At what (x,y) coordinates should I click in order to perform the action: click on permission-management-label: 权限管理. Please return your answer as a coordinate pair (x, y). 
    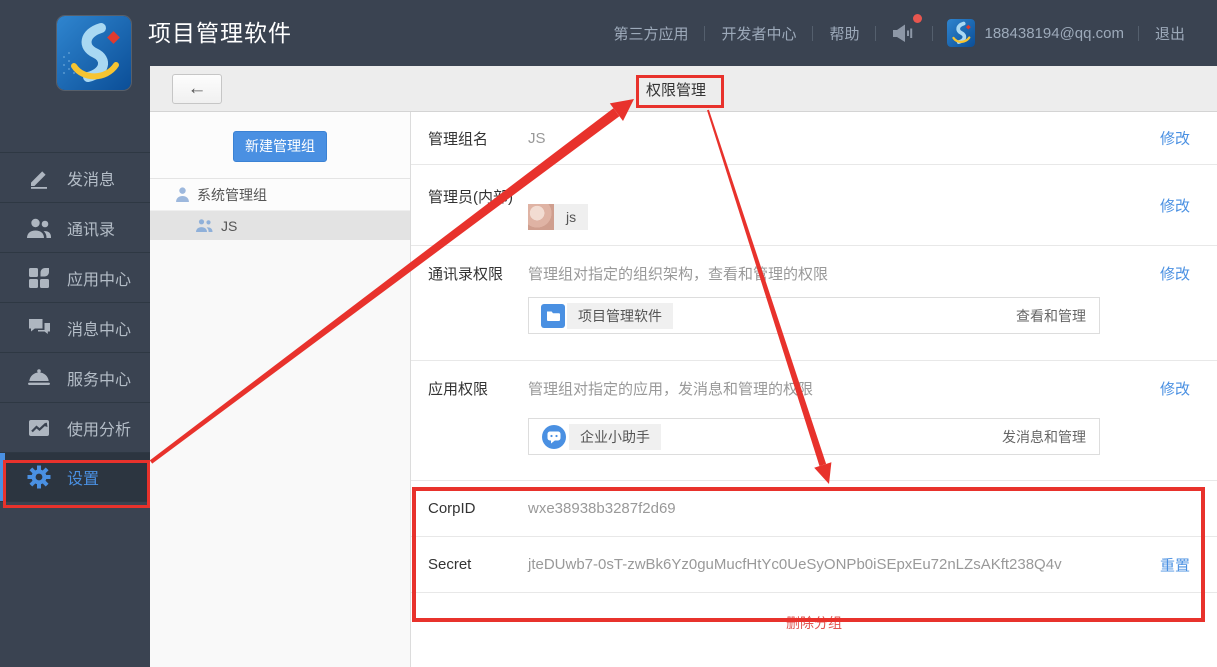
    Looking at the image, I should click on (676, 90).